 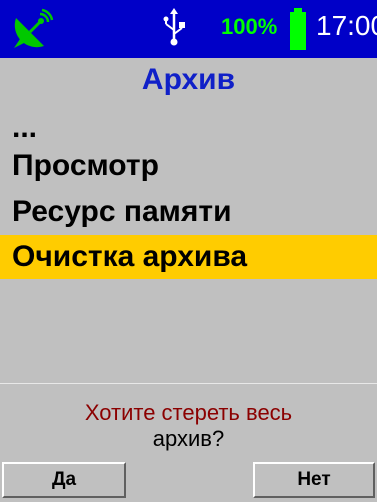 I want to click on battery-percentage: 100%, so click(x=249, y=26).